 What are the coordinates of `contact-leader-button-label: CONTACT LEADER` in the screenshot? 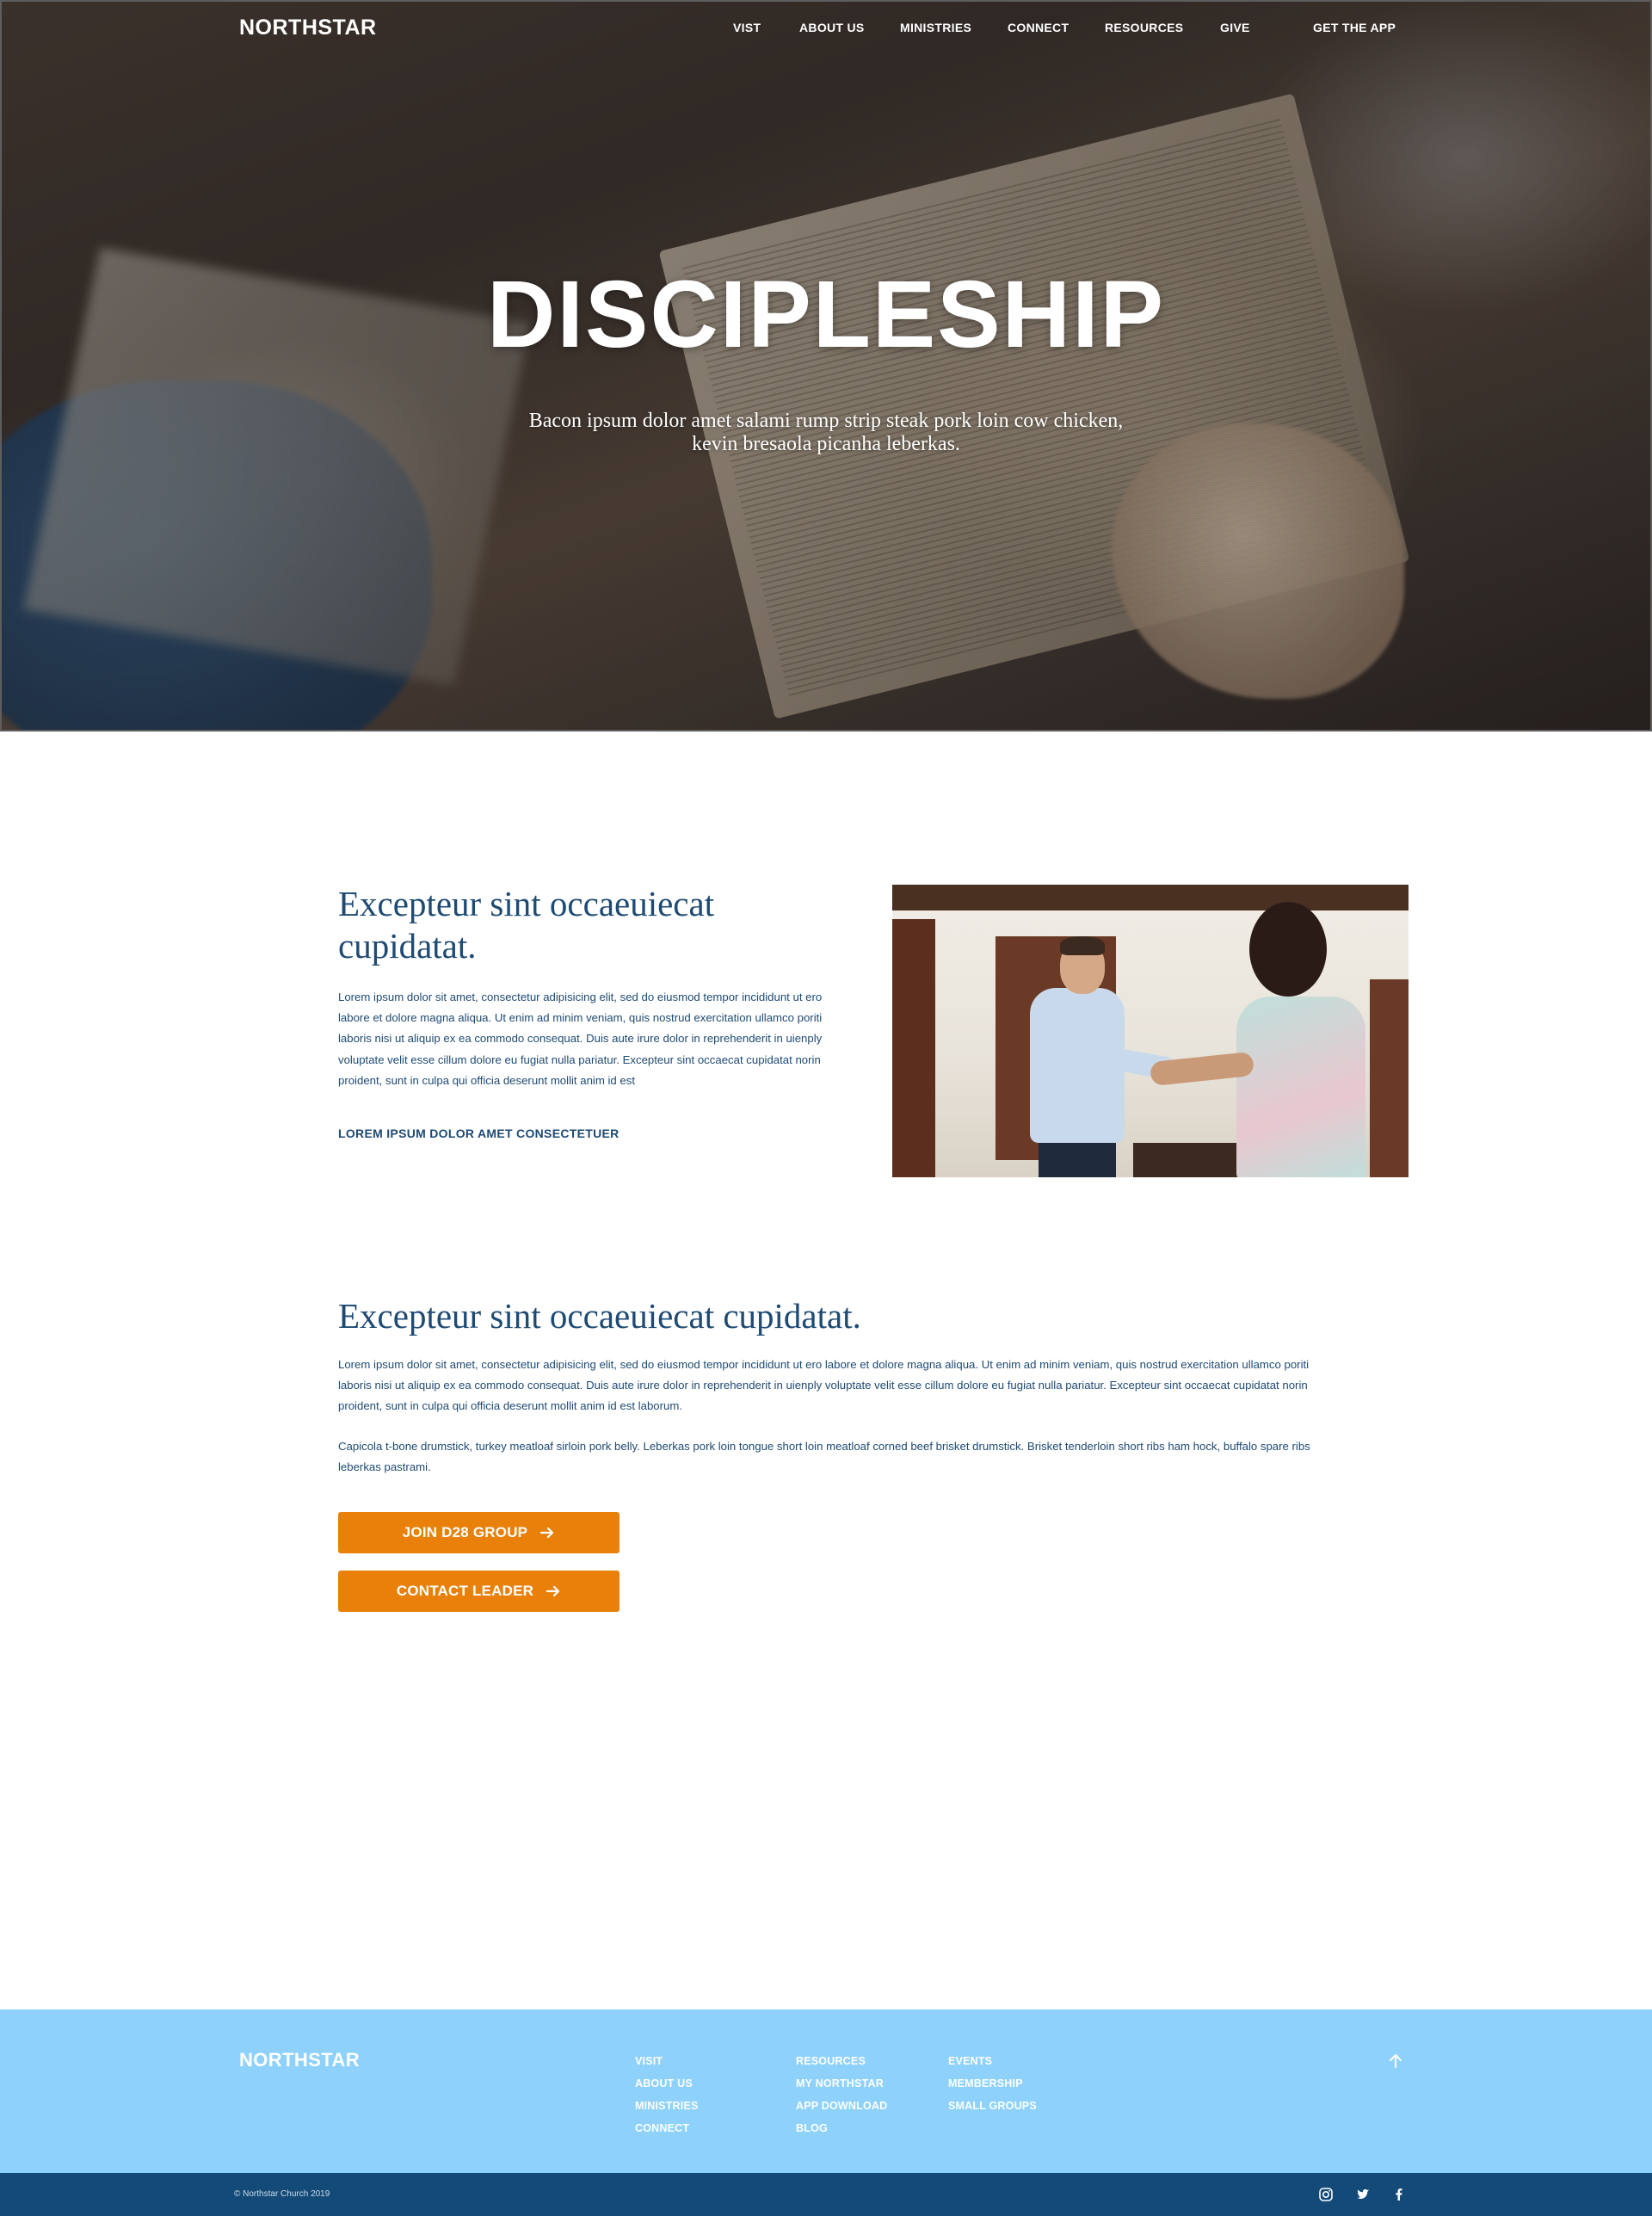 It's located at (465, 1591).